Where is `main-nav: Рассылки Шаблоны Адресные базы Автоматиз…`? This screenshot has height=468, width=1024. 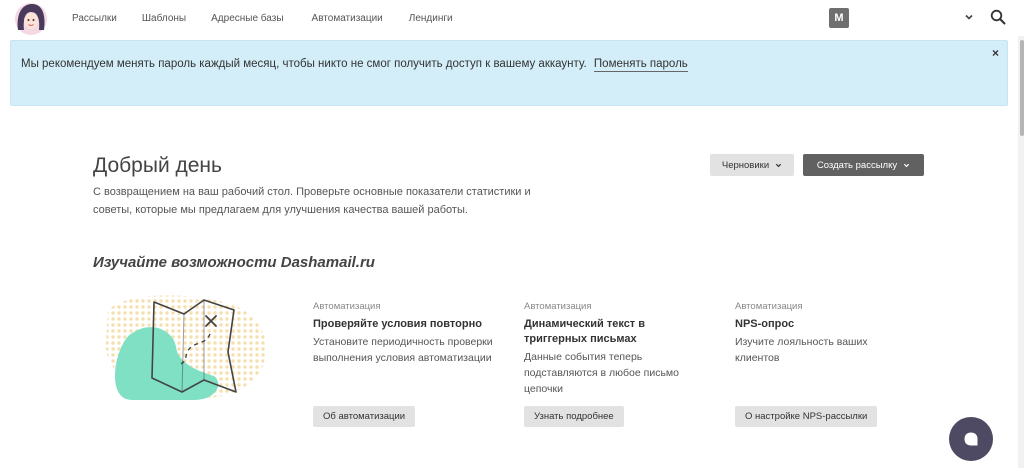 main-nav: Рассылки Шаблоны Адресные базы Автоматиз… is located at coordinates (275, 18).